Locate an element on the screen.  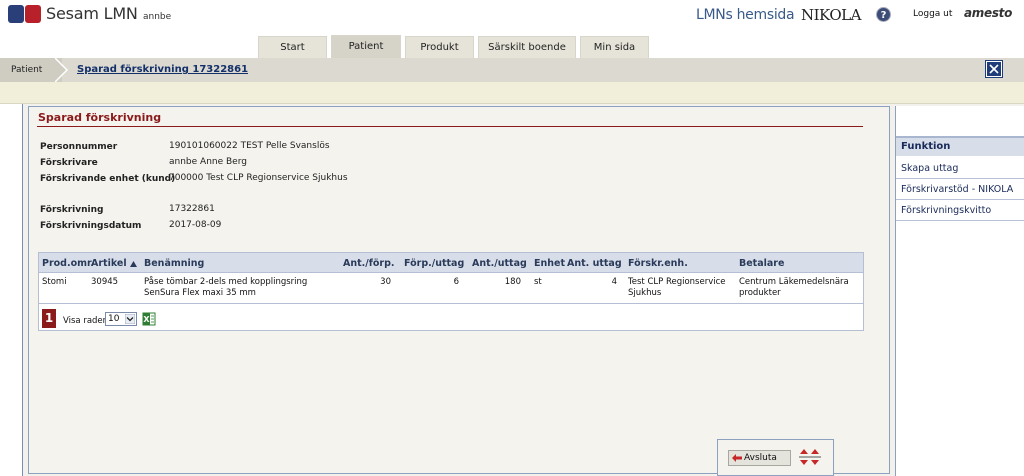
breadcrumb-item-patient: Patient is located at coordinates (31, 70).